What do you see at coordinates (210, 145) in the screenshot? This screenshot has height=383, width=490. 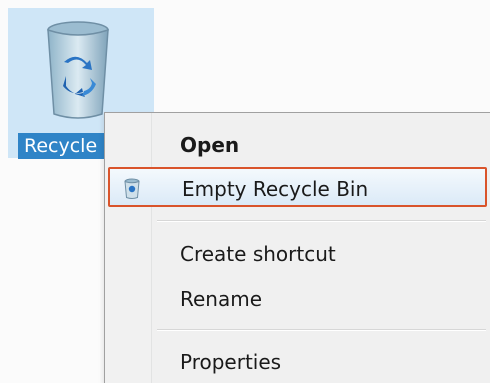 I see `menu-item-label: Open` at bounding box center [210, 145].